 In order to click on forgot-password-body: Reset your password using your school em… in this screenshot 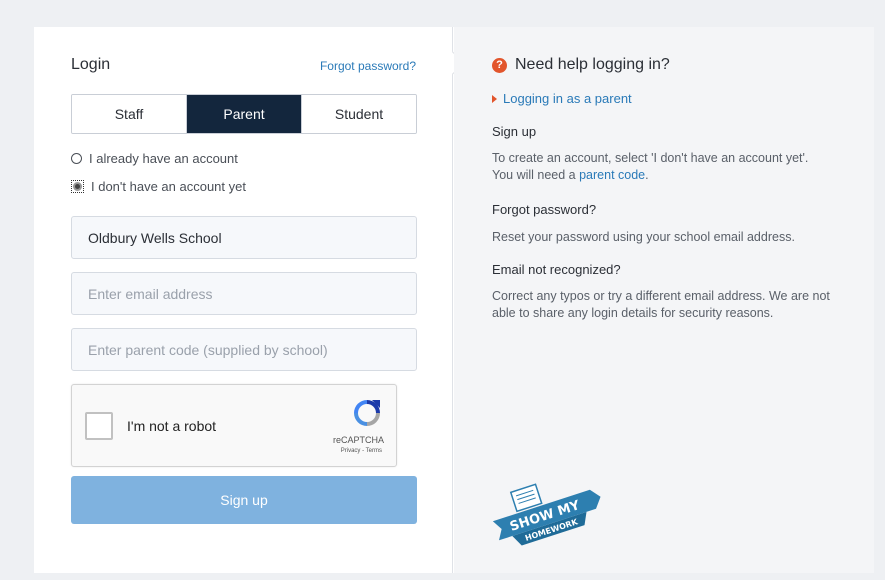, I will do `click(643, 237)`.